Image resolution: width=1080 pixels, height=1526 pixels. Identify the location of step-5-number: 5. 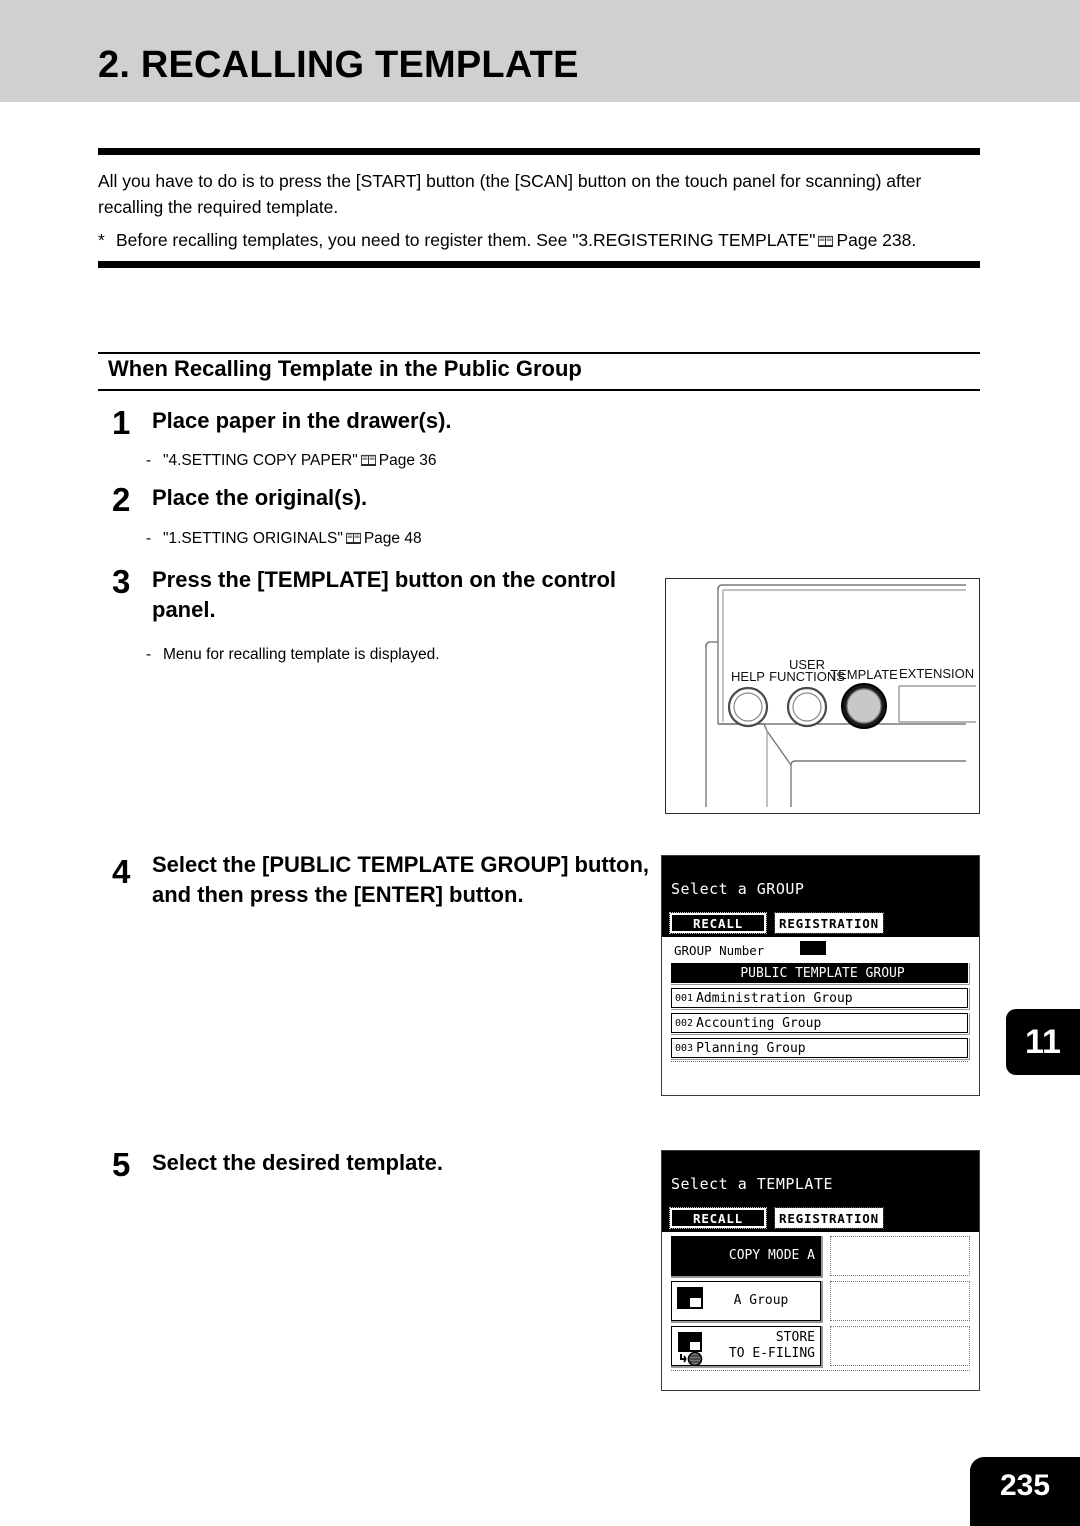
(121, 1164).